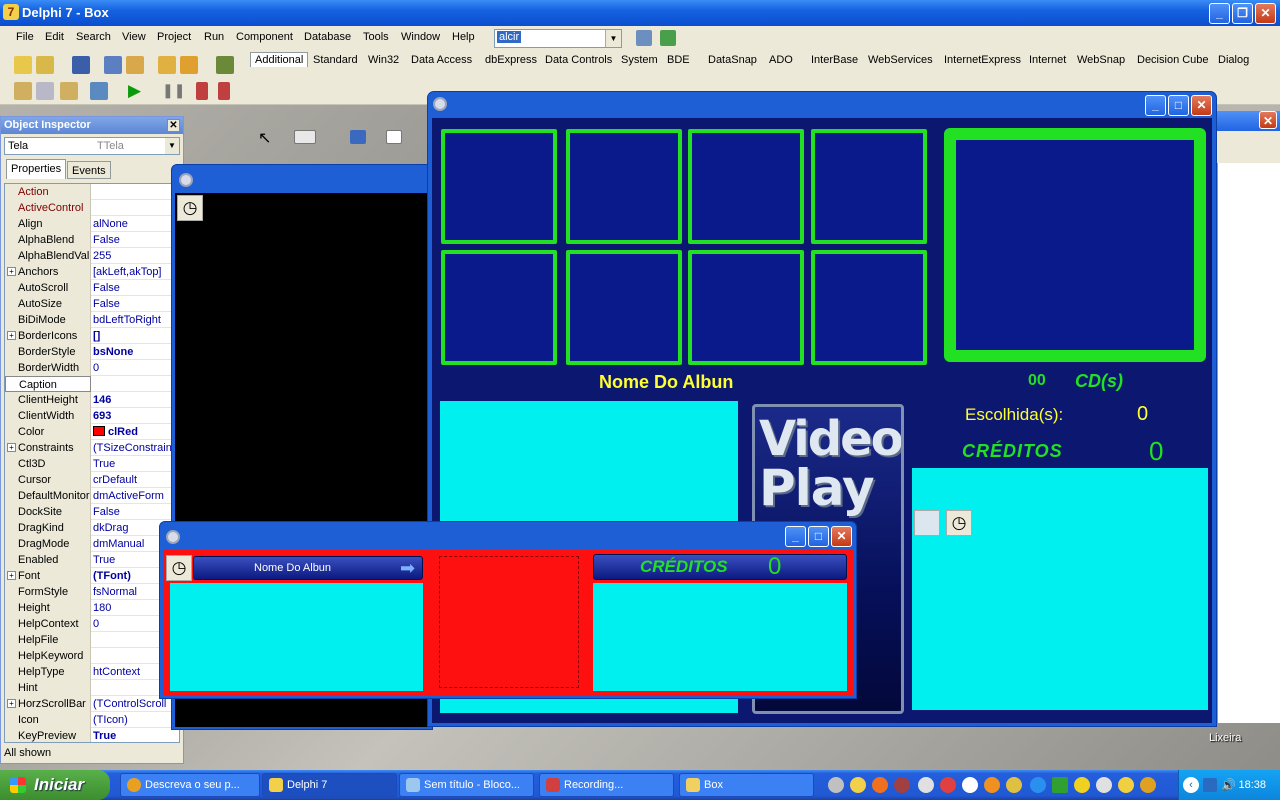  Describe the element at coordinates (189, 65) in the screenshot. I see `remove-file-icon` at that location.